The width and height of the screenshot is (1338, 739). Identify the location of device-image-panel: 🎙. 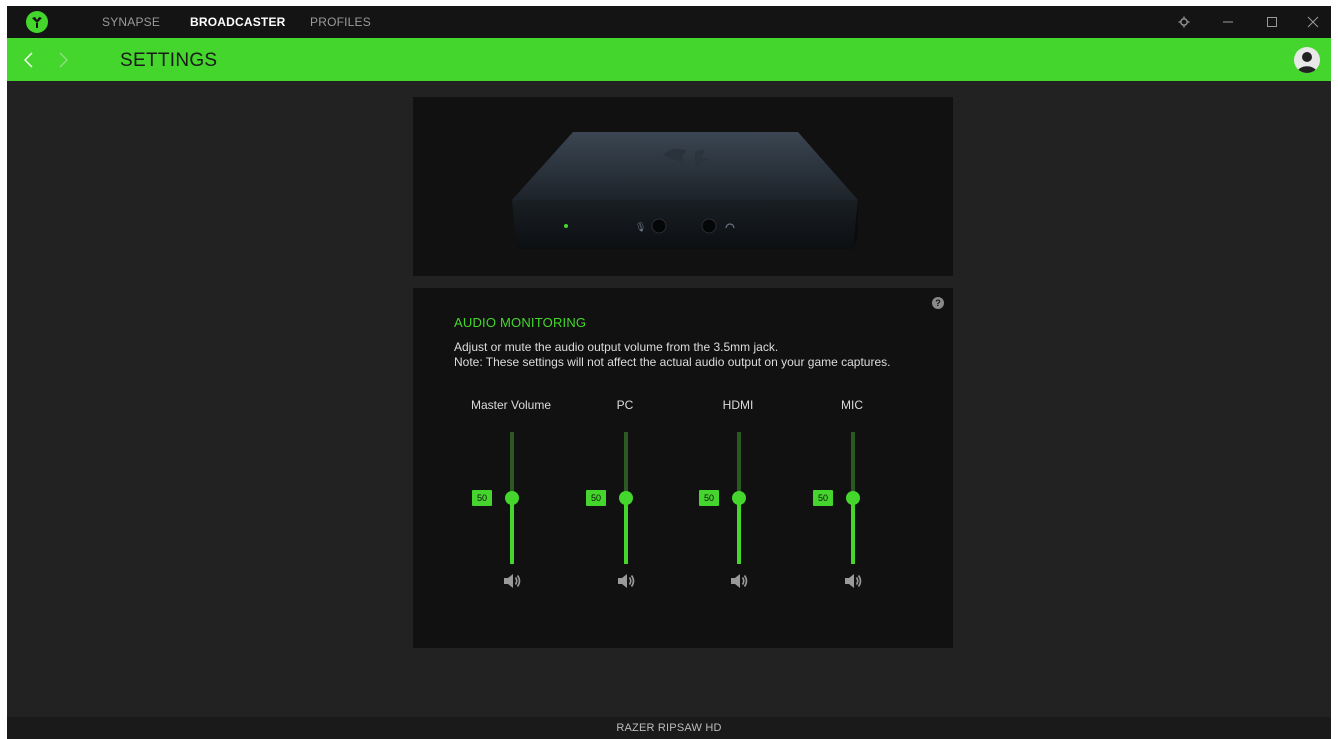
(683, 186).